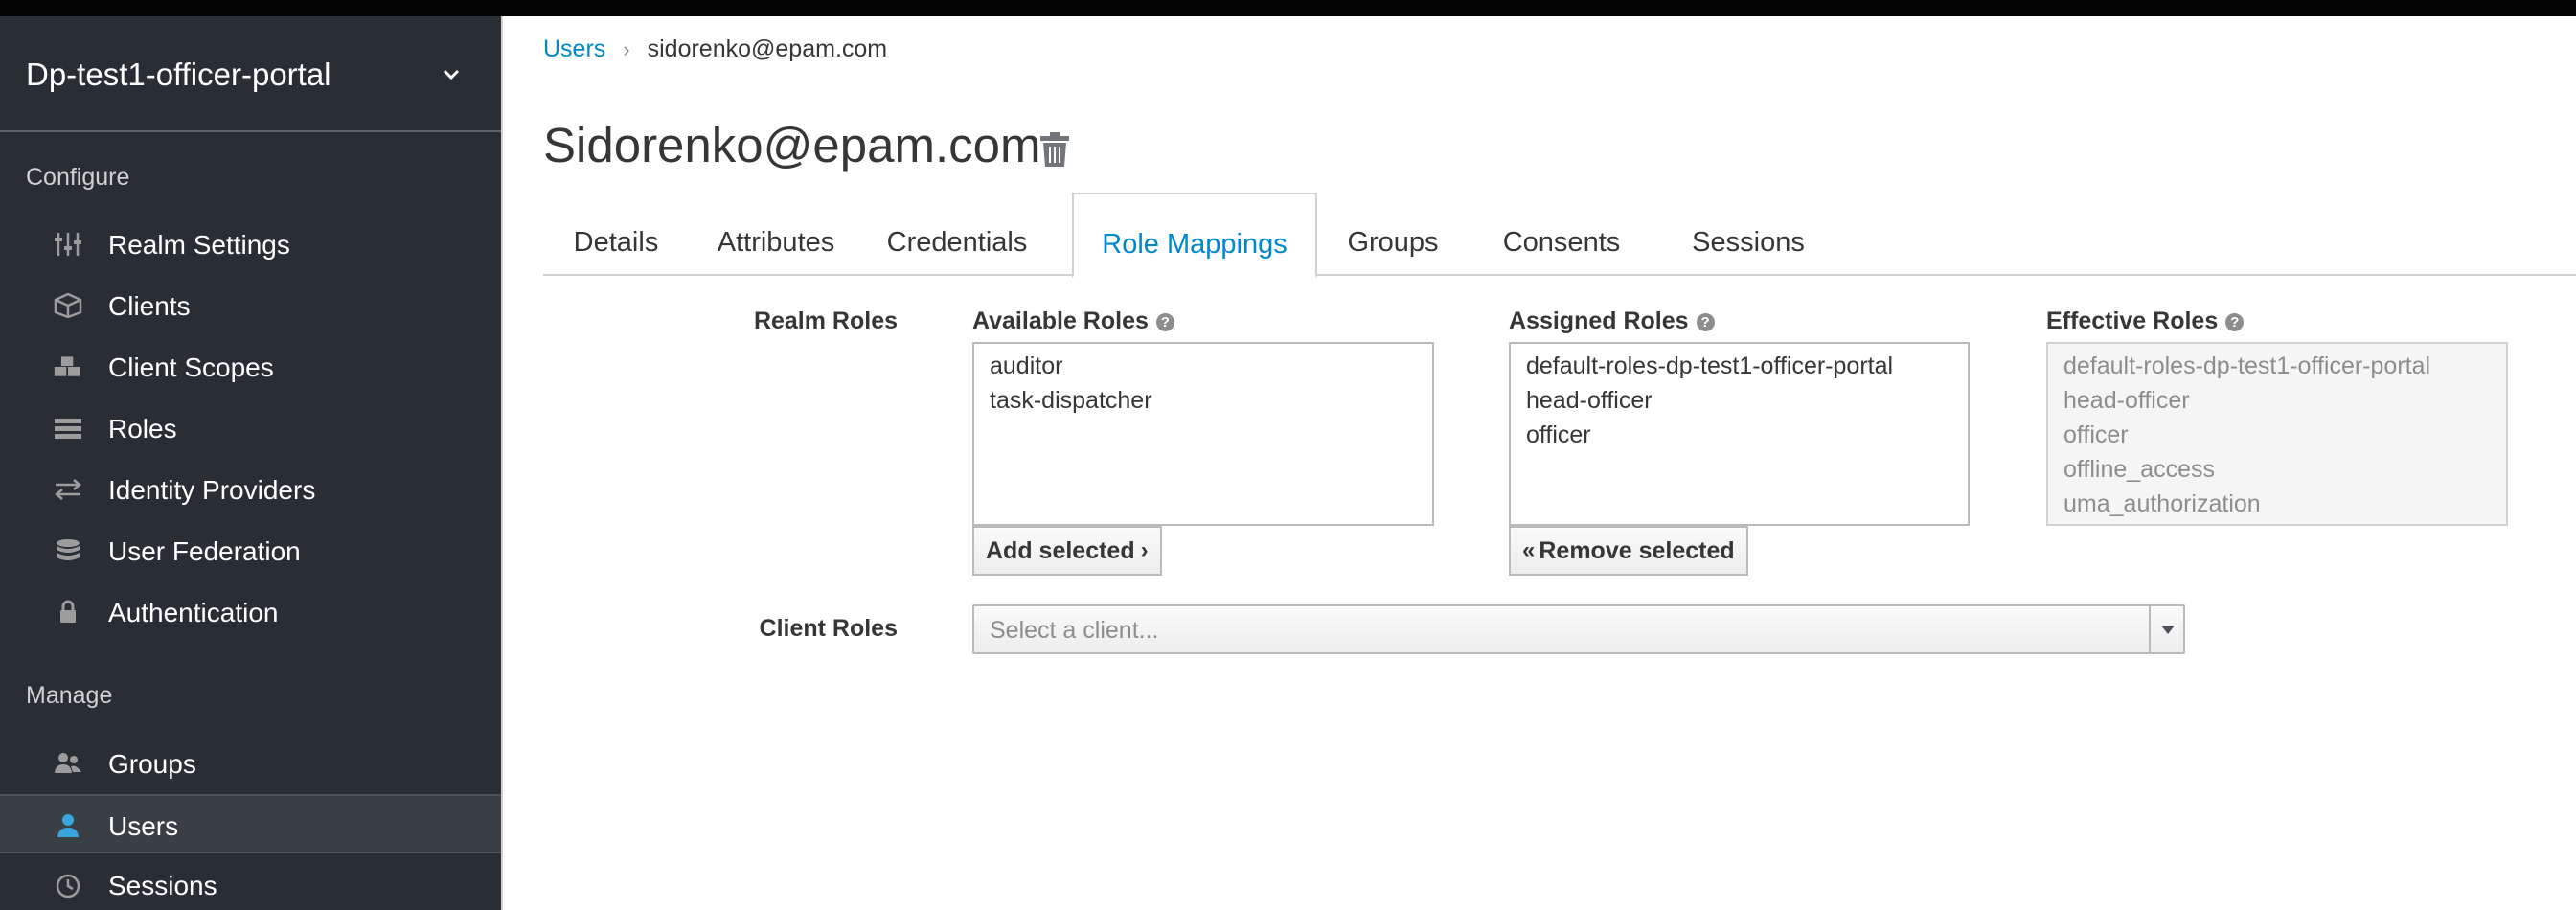 This screenshot has width=2576, height=910. What do you see at coordinates (78, 177) in the screenshot?
I see `configure-section-title: Configure` at bounding box center [78, 177].